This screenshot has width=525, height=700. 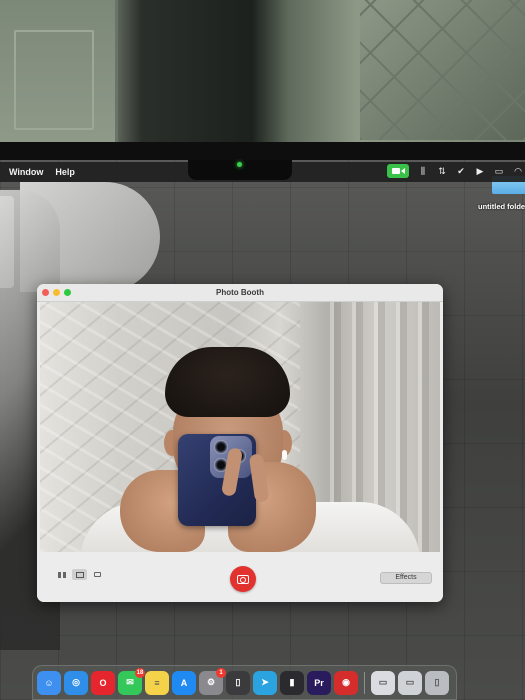 I want to click on iphone-mirroring-icon: ▯, so click(x=238, y=682).